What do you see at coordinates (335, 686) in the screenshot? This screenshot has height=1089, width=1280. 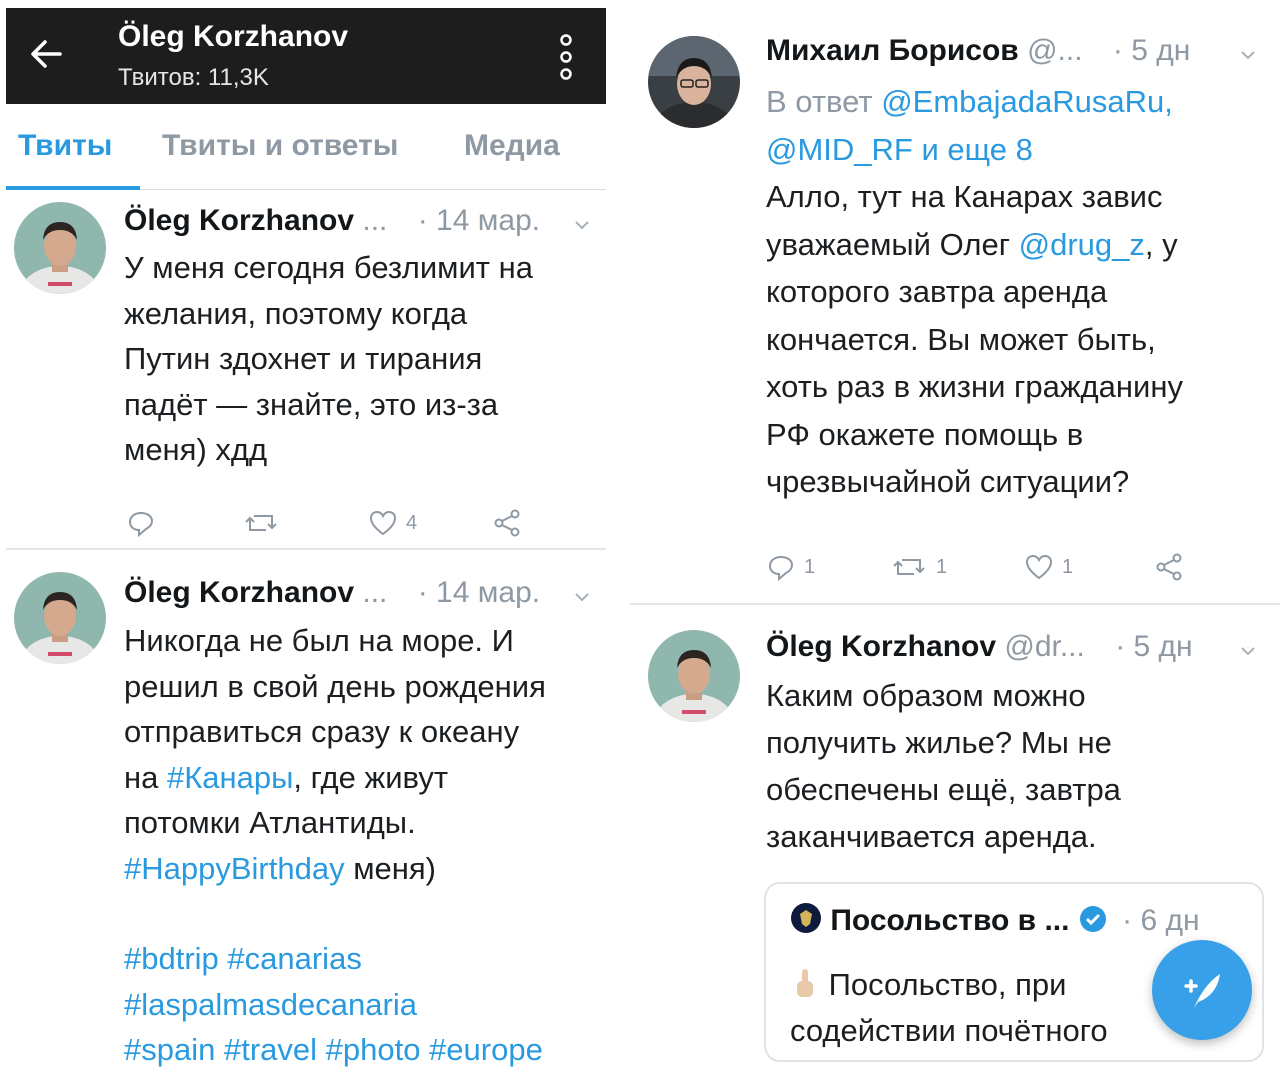 I see `tweet-line: решил в свой день рождения` at bounding box center [335, 686].